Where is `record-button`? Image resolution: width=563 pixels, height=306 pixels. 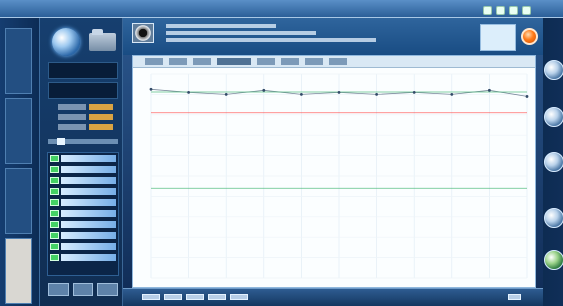
record-button is located at coordinates (529, 36).